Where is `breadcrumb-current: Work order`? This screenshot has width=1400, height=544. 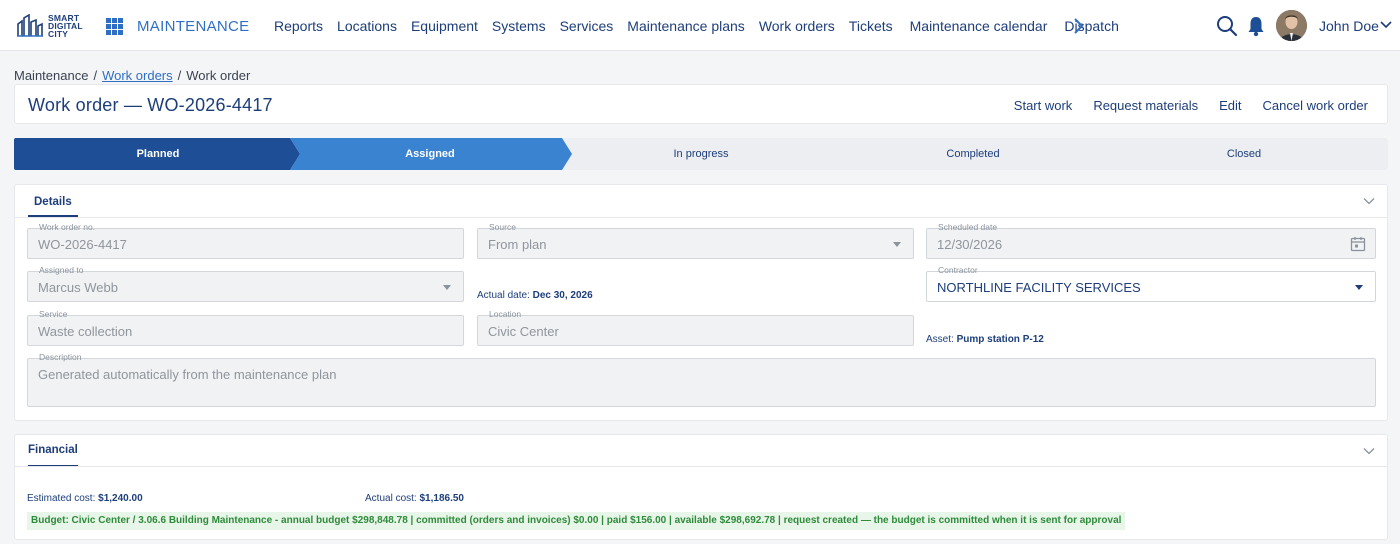
breadcrumb-current: Work order is located at coordinates (218, 75).